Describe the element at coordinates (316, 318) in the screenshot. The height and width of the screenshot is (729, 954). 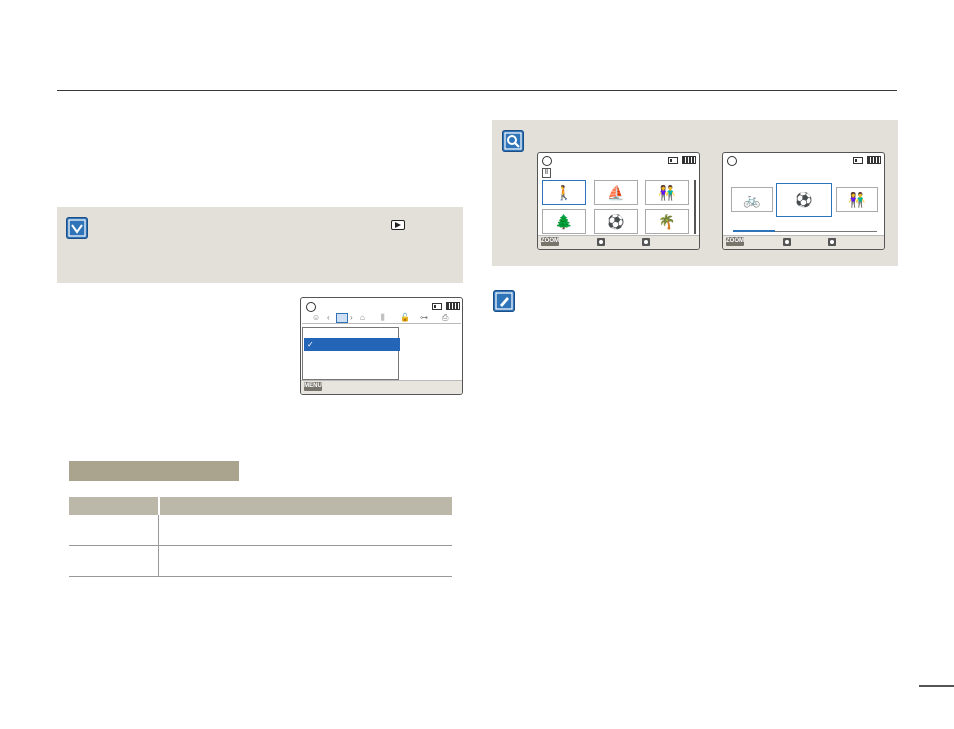
I see `face-icon: ☺` at that location.